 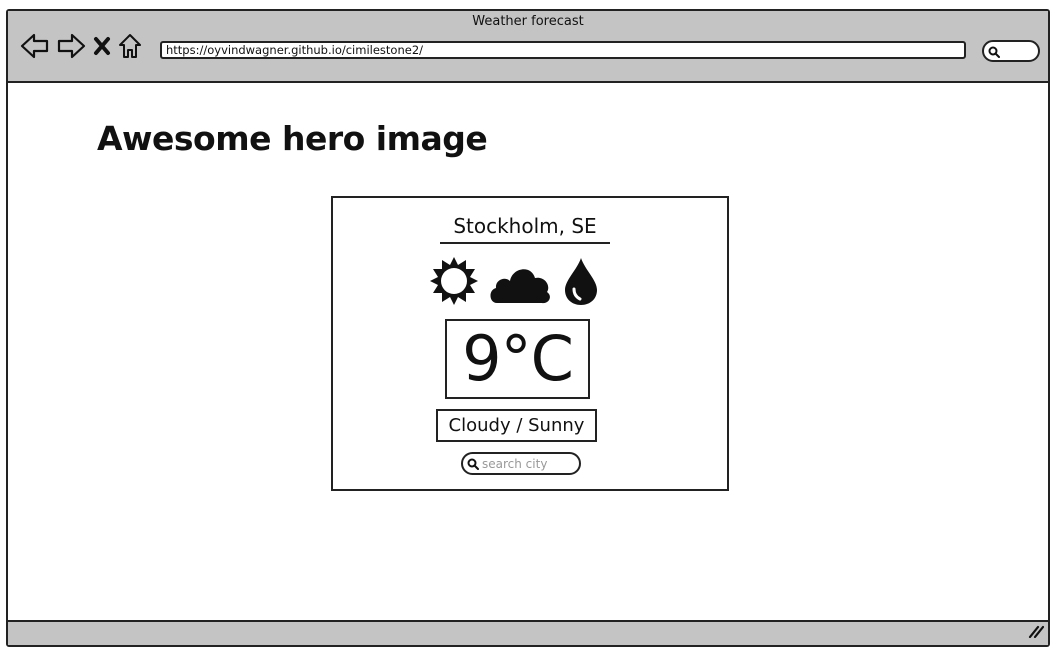 I want to click on forward-arrow-icon, so click(x=71, y=46).